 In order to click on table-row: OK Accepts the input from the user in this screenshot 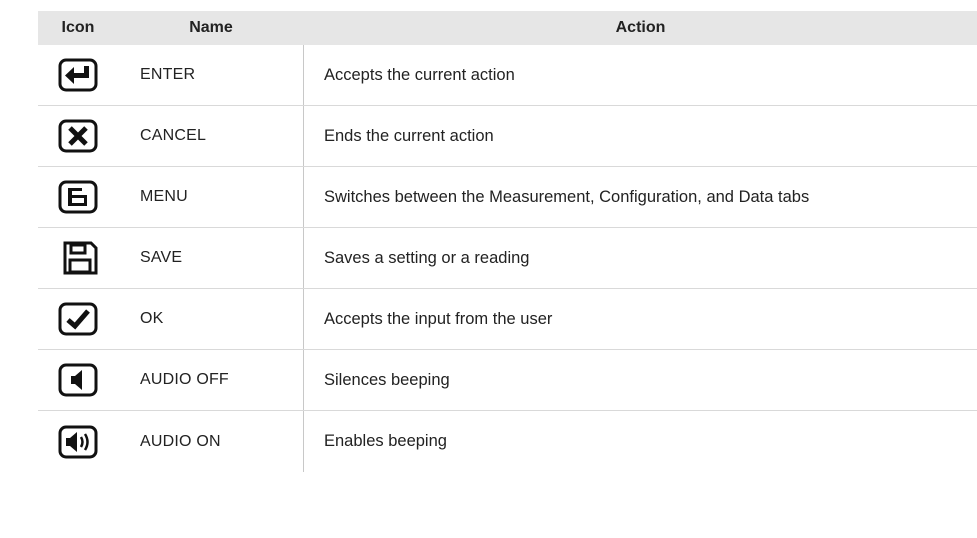, I will do `click(507, 319)`.